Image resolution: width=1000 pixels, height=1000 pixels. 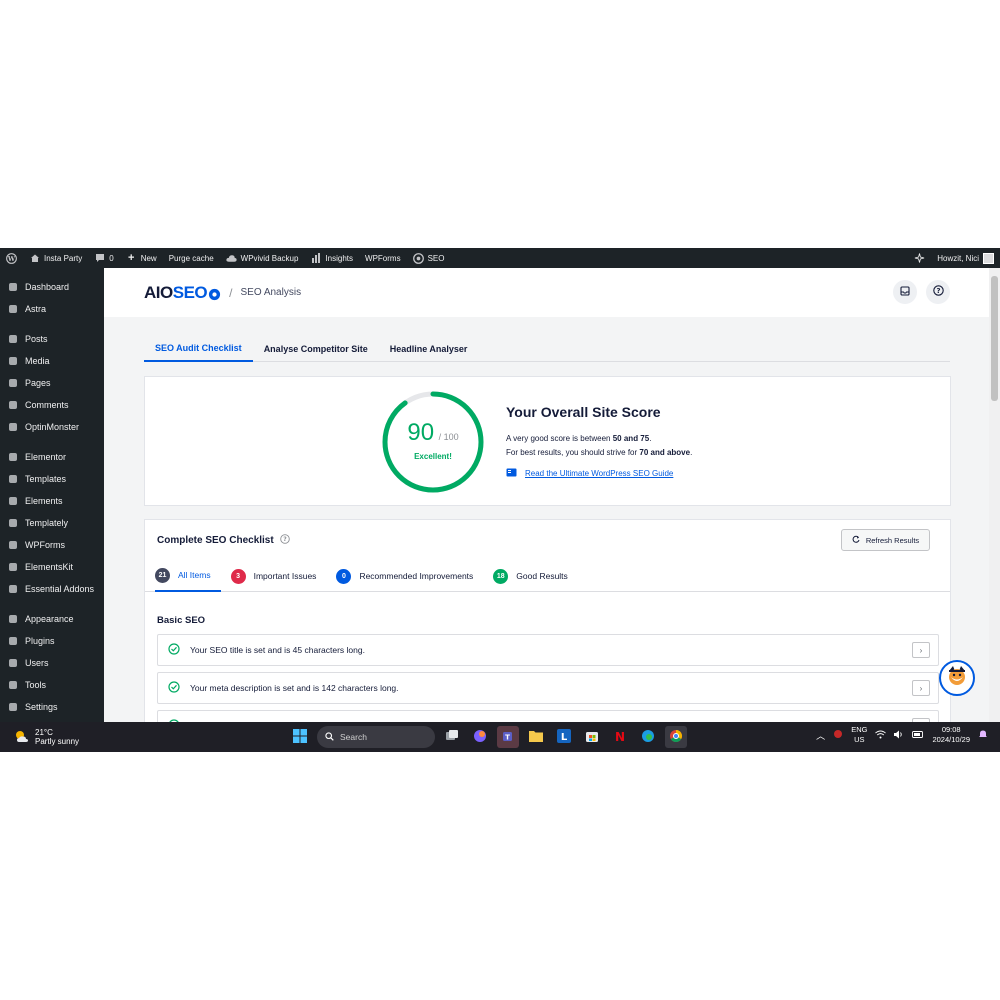 What do you see at coordinates (383, 258) in the screenshot?
I see `wpforms-link: WPForms` at bounding box center [383, 258].